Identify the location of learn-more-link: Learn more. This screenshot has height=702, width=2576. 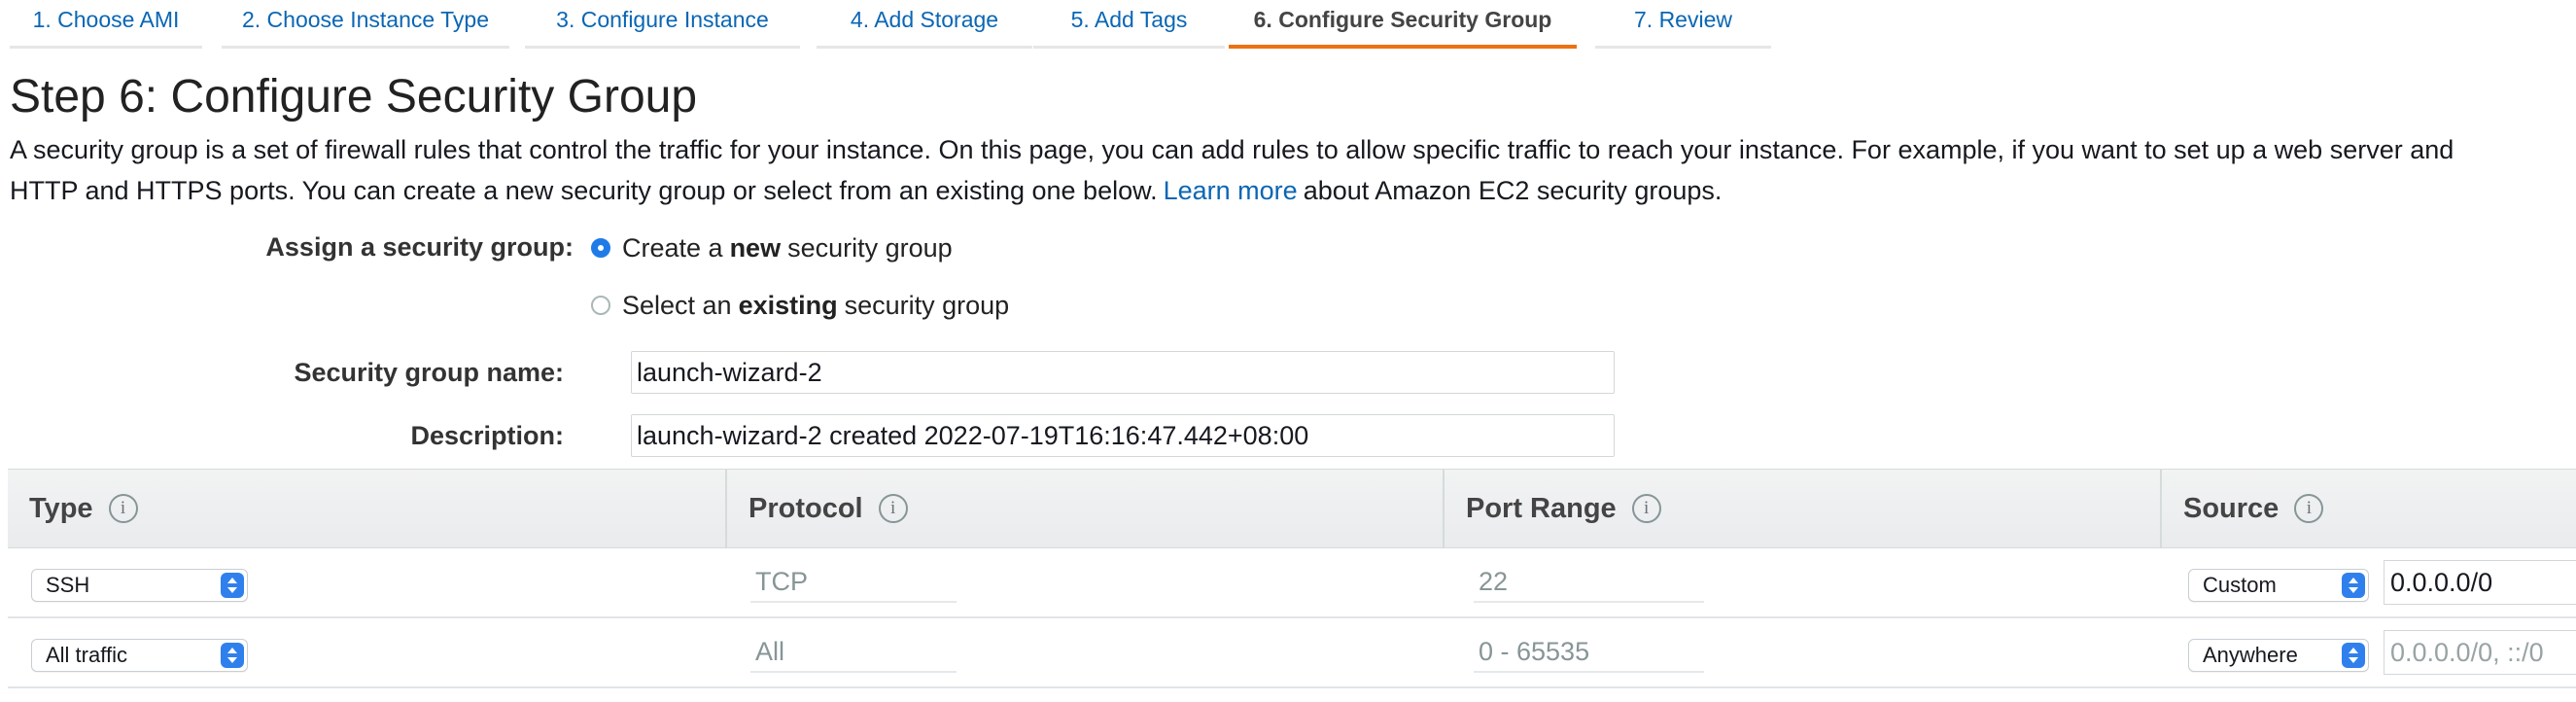
(1231, 190).